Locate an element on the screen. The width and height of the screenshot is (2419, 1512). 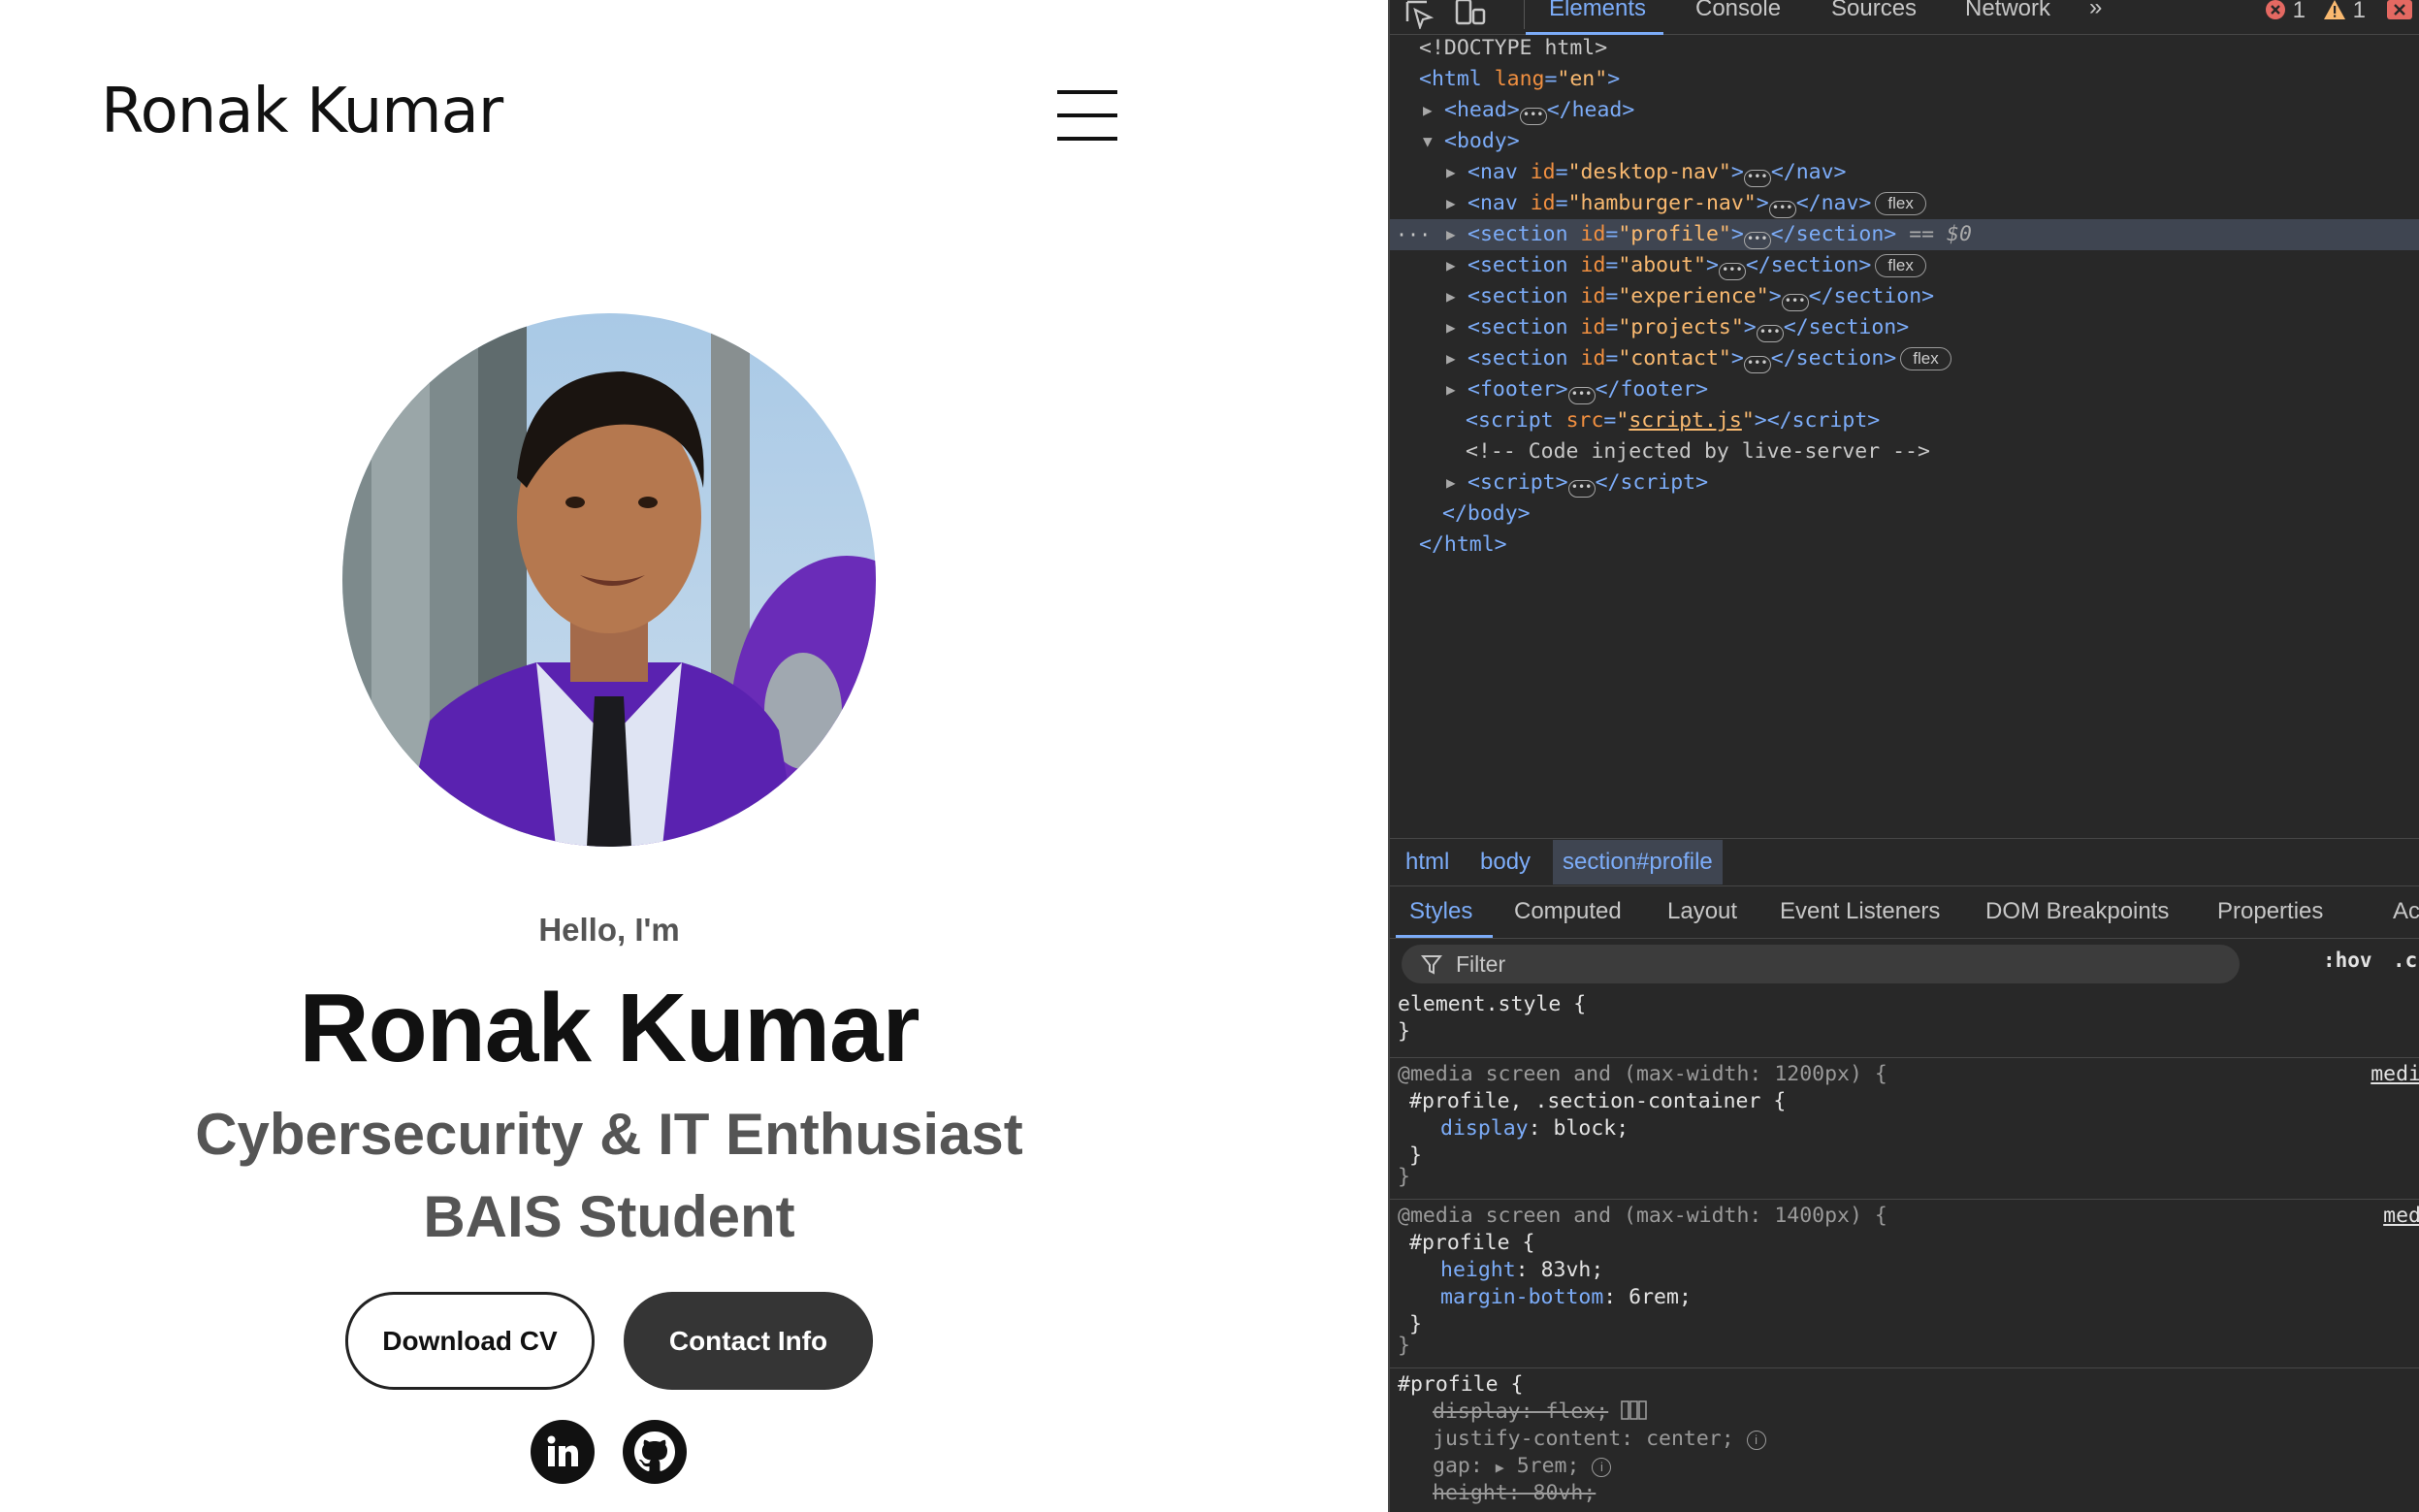
subtab-computed: Computed is located at coordinates (1568, 911).